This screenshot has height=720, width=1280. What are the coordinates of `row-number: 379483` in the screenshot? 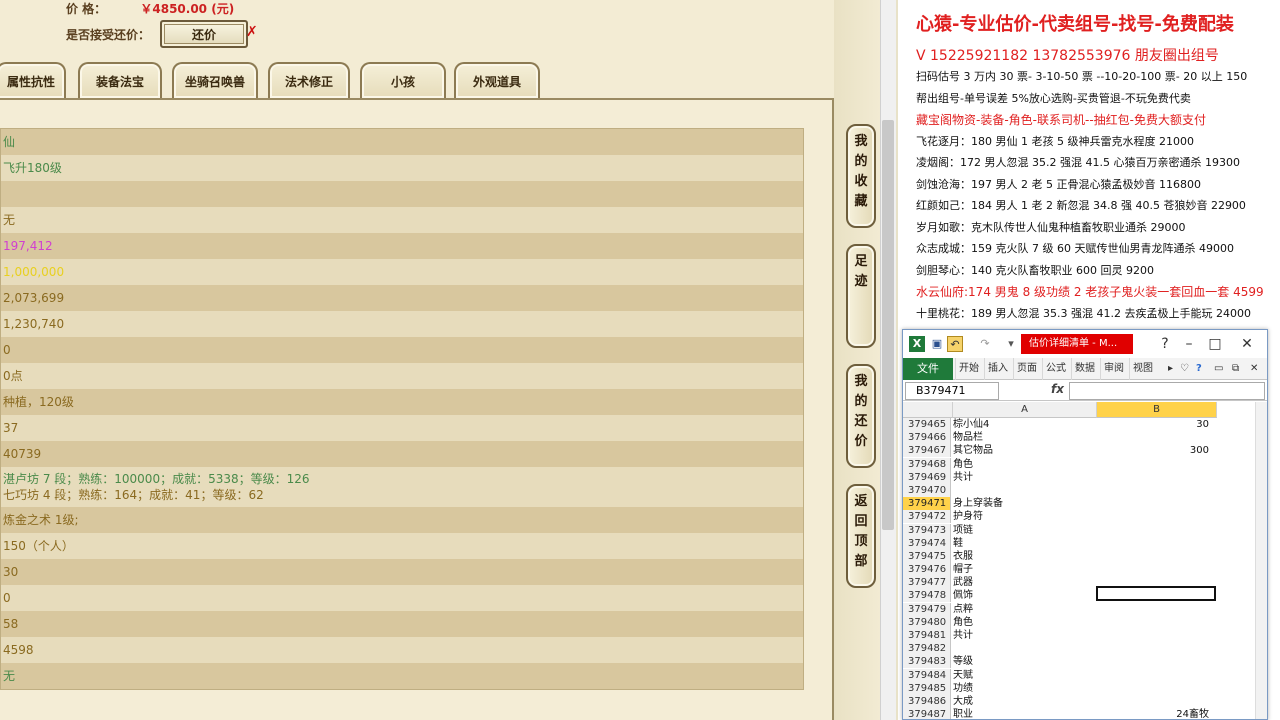 It's located at (927, 662).